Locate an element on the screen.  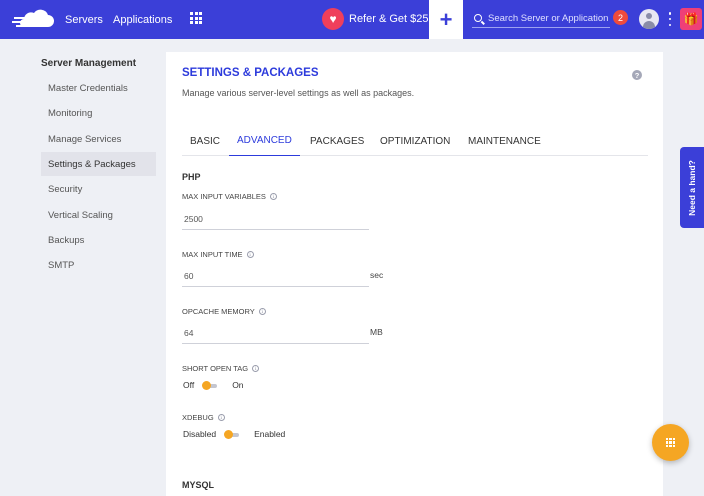
php-section-heading: PHP is located at coordinates (191, 177).